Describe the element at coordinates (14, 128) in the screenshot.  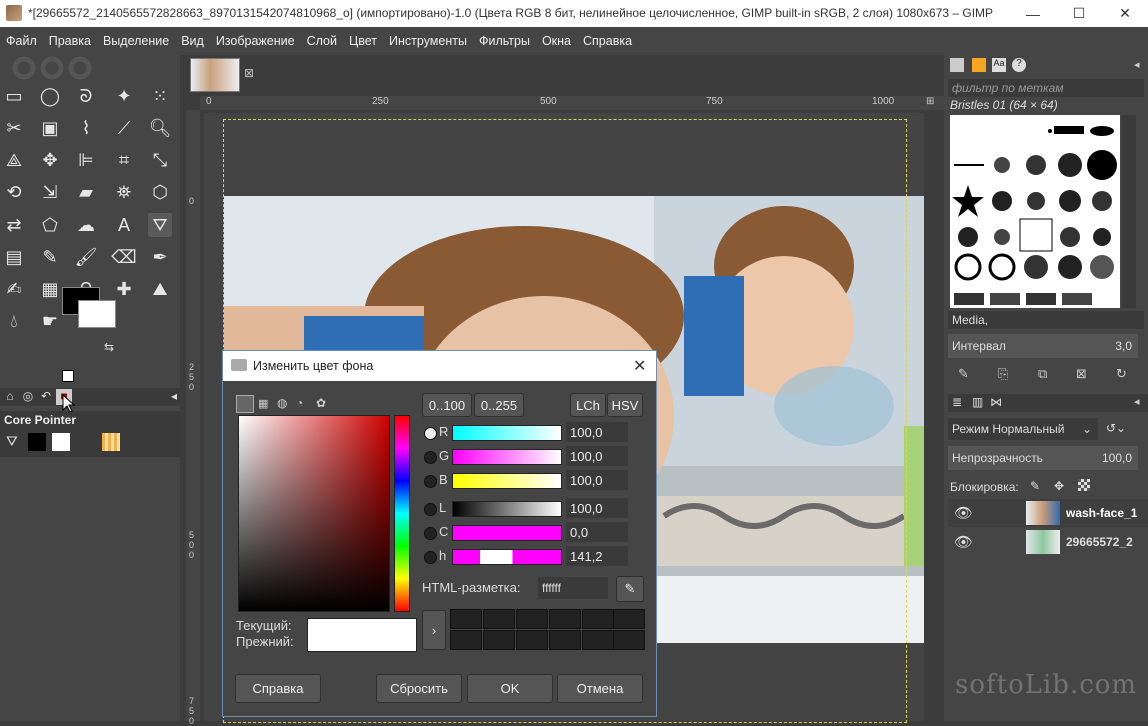
I see `scissors-icon: ✂` at that location.